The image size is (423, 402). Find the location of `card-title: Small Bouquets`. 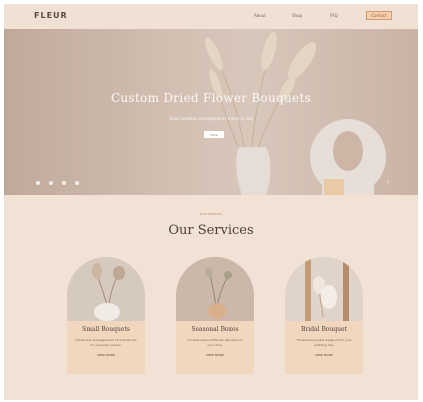

card-title: Small Bouquets is located at coordinates (106, 329).